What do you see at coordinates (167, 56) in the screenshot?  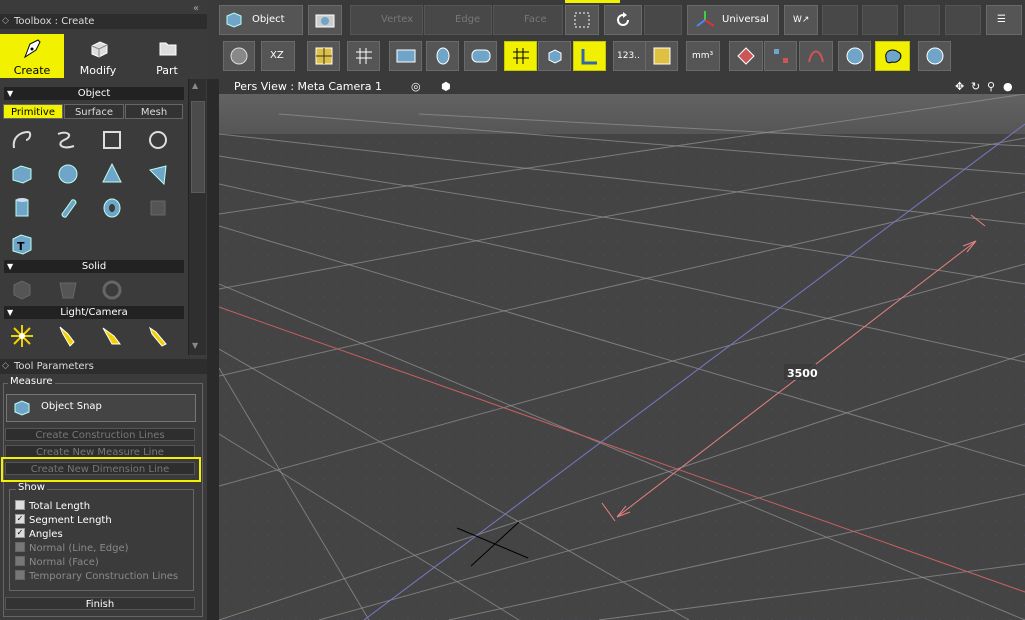 I see `tab-part: Part` at bounding box center [167, 56].